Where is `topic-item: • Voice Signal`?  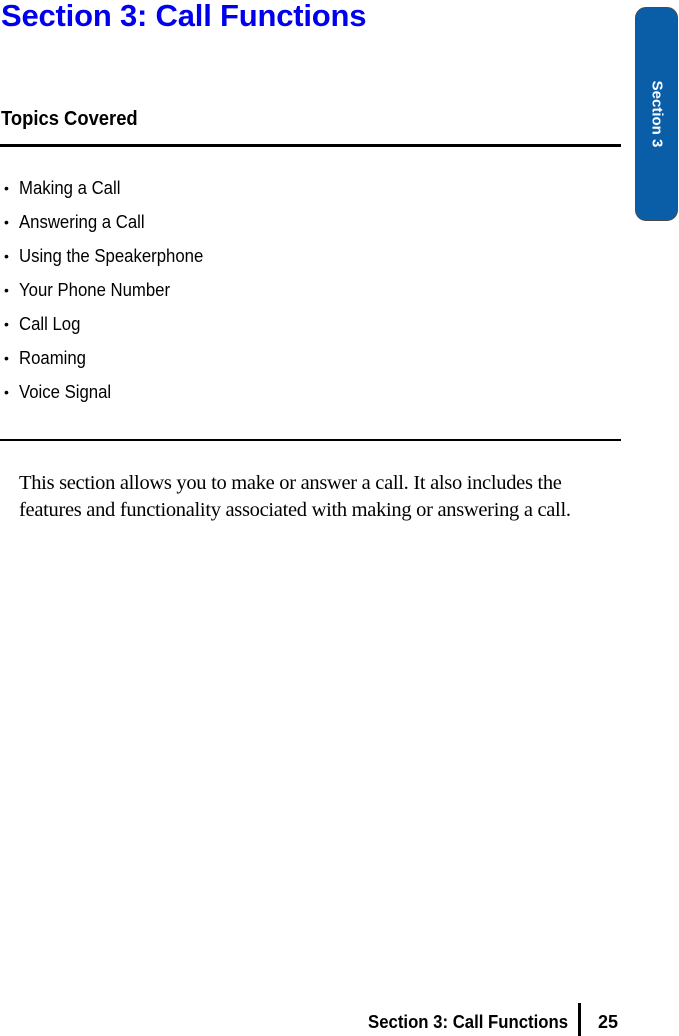
topic-item: • Voice Signal is located at coordinates (108, 397).